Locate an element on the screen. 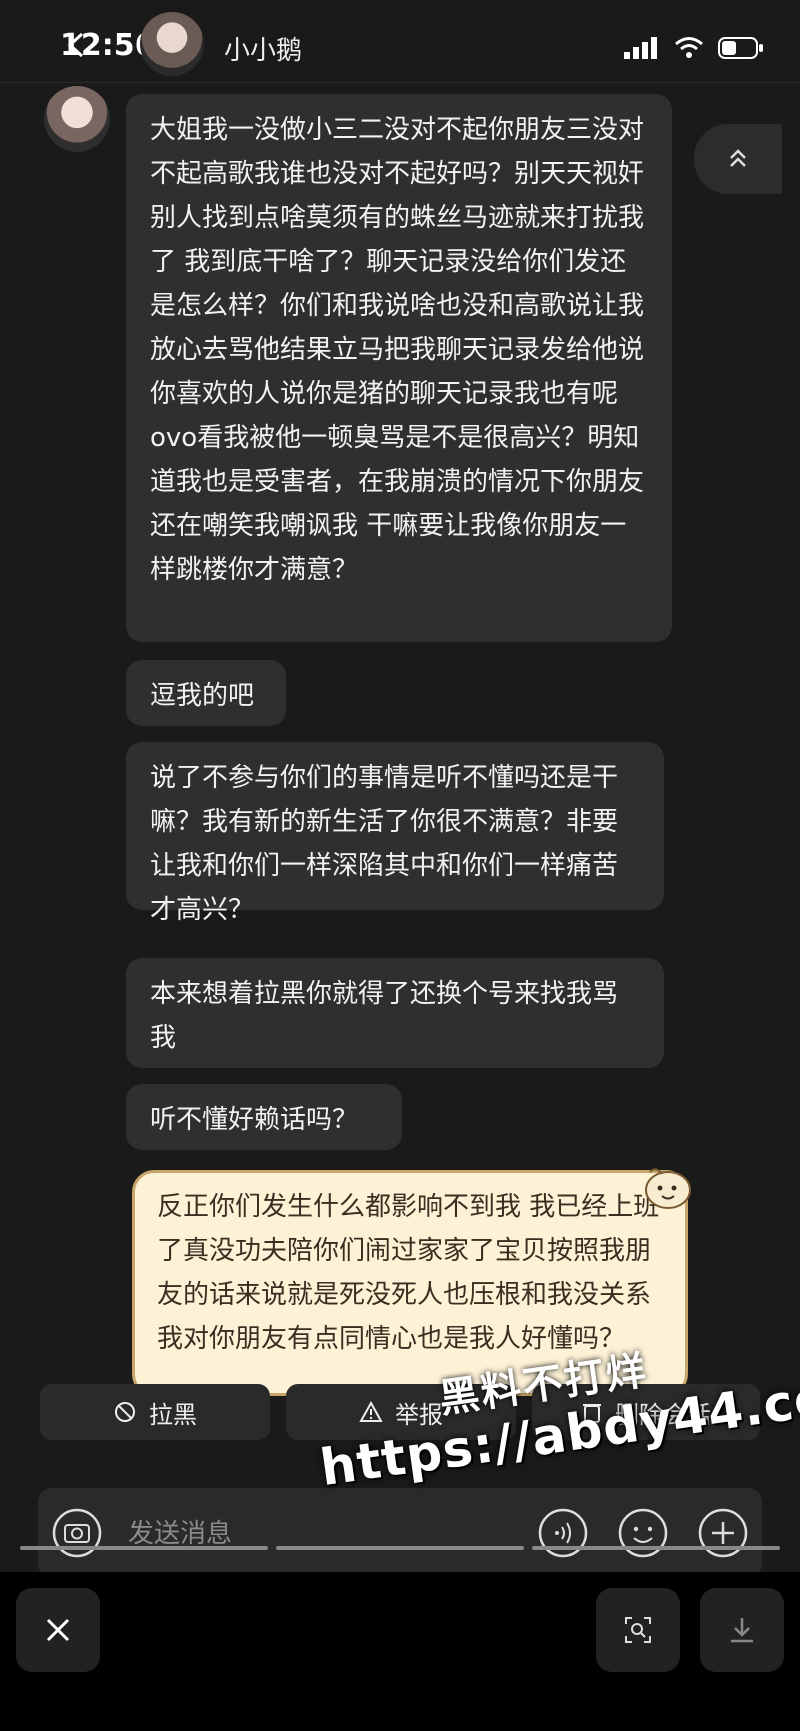 The height and width of the screenshot is (1731, 800). message-bubble: 听不懂好赖话吗？ is located at coordinates (264, 1117).